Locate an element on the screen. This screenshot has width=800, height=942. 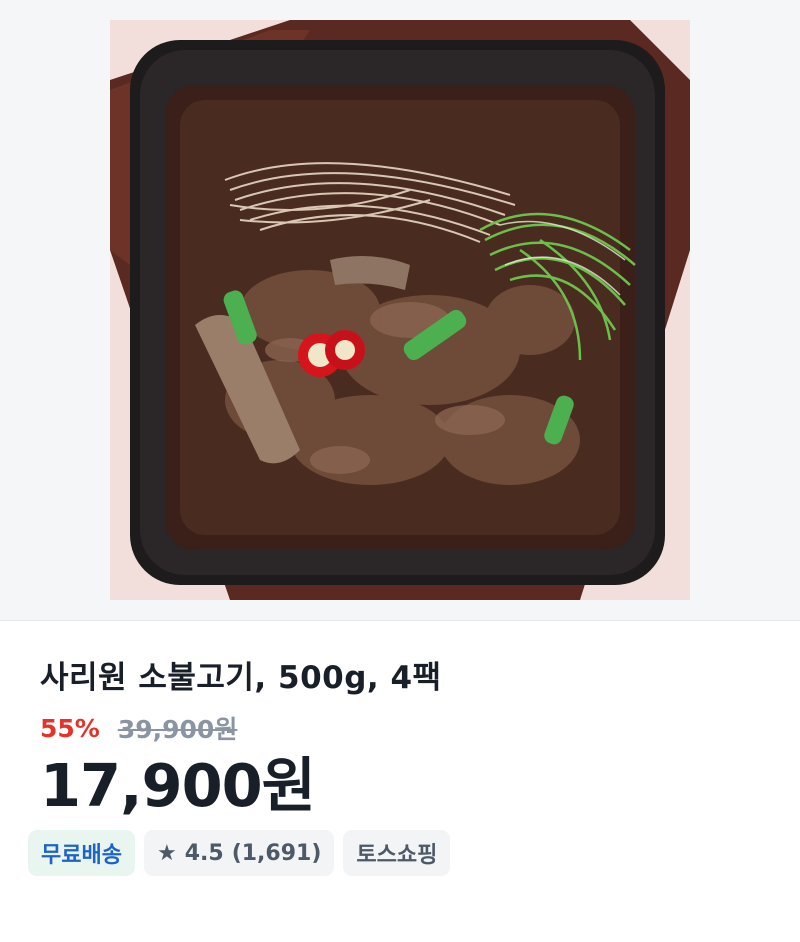
free-shipping-badge: 무료배송 is located at coordinates (81, 853).